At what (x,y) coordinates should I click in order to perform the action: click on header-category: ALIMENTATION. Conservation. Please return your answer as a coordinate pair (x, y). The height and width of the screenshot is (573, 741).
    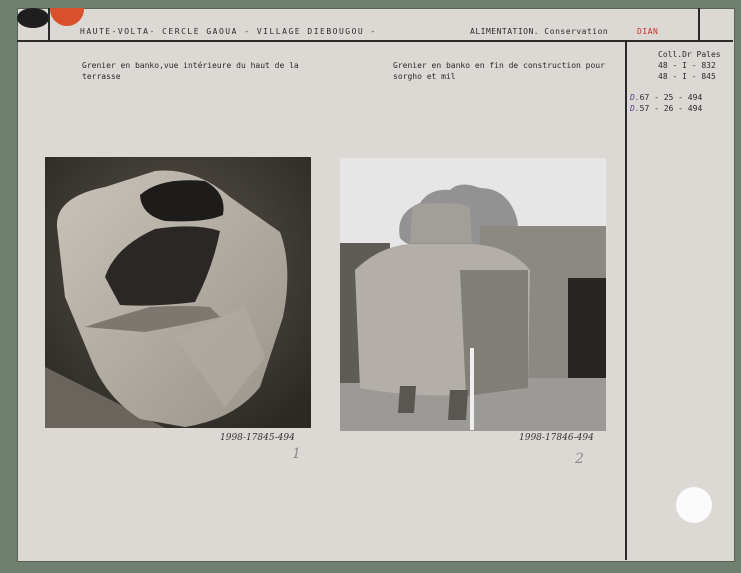
    Looking at the image, I should click on (539, 31).